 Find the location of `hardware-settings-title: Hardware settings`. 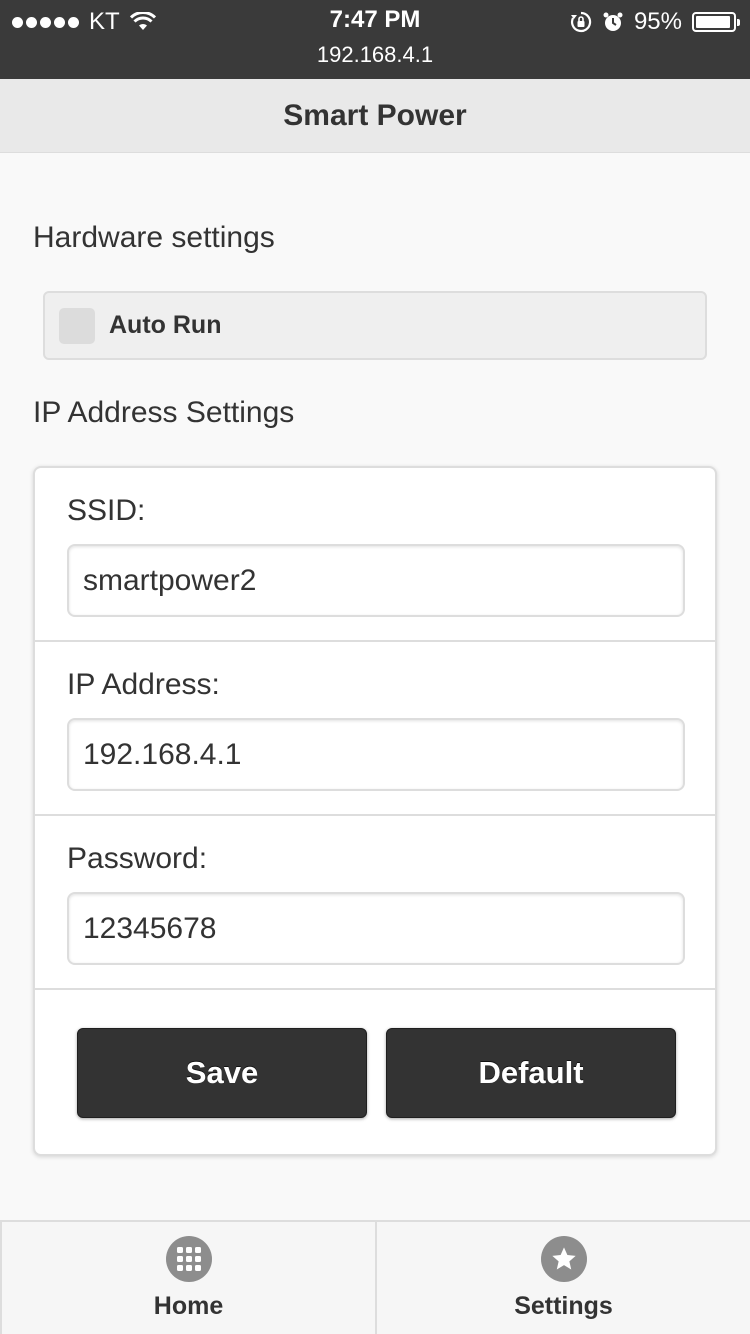

hardware-settings-title: Hardware settings is located at coordinates (154, 237).